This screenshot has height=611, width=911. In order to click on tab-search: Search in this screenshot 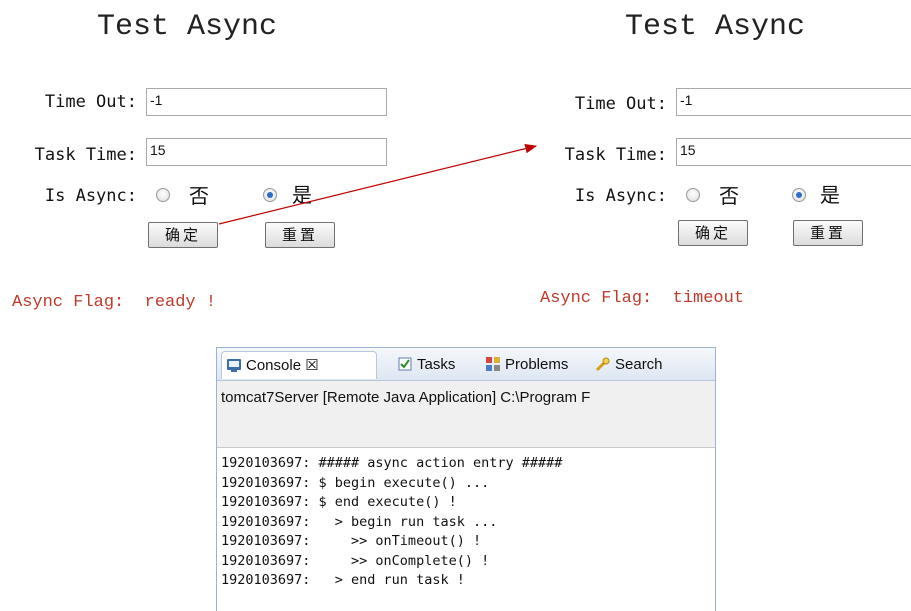, I will do `click(629, 365)`.